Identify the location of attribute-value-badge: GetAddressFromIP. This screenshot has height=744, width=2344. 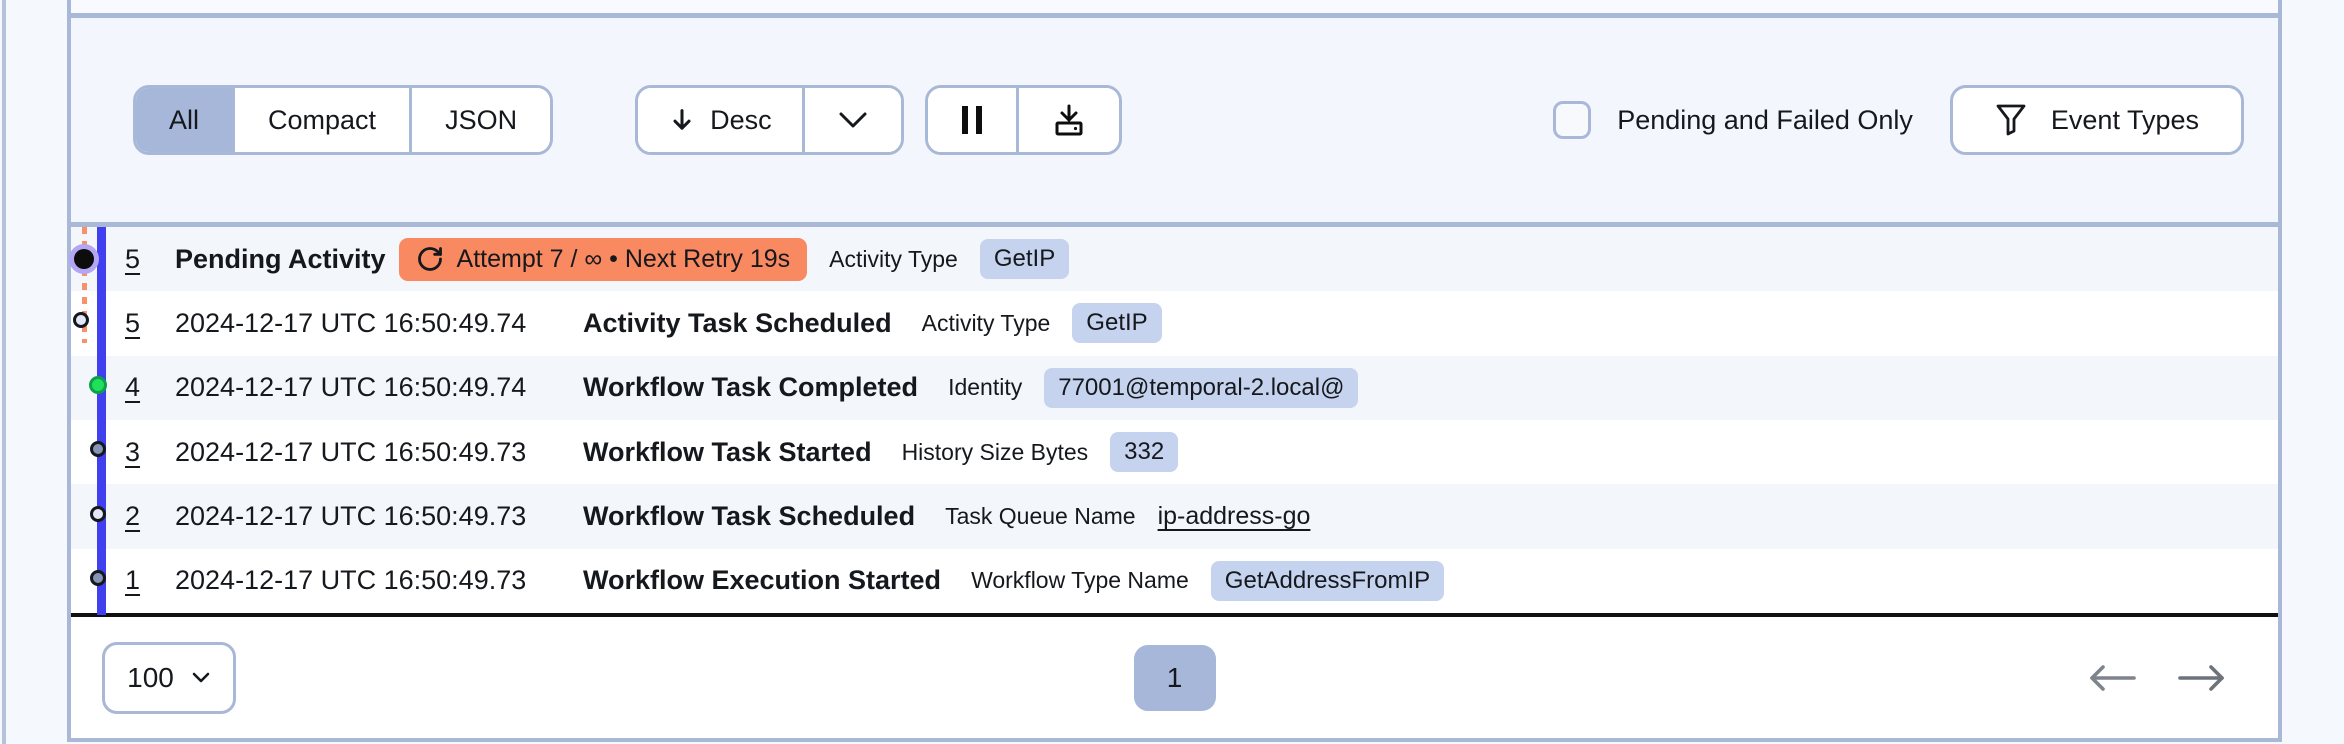
(1327, 580).